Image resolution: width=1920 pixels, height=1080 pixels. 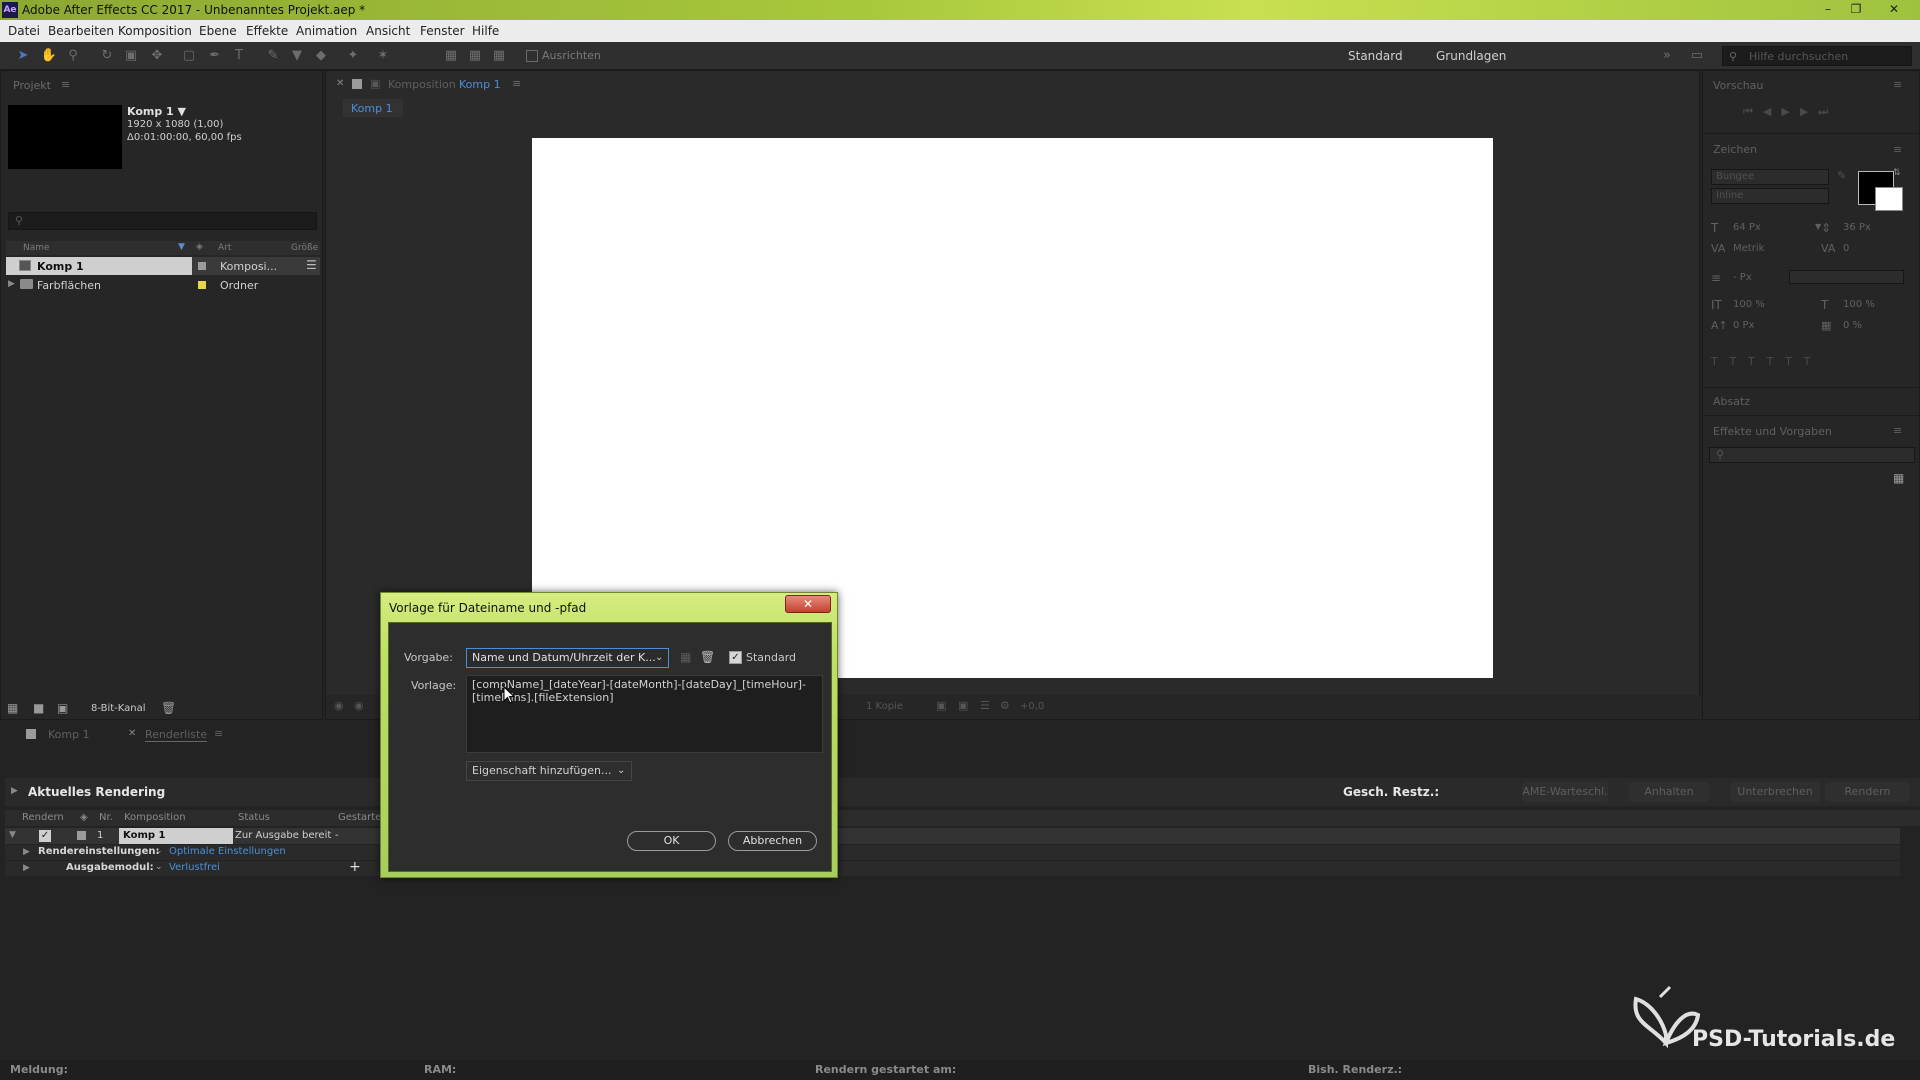 I want to click on help-search-input: ⚲ Hilfe durchsuchen, so click(x=1817, y=56).